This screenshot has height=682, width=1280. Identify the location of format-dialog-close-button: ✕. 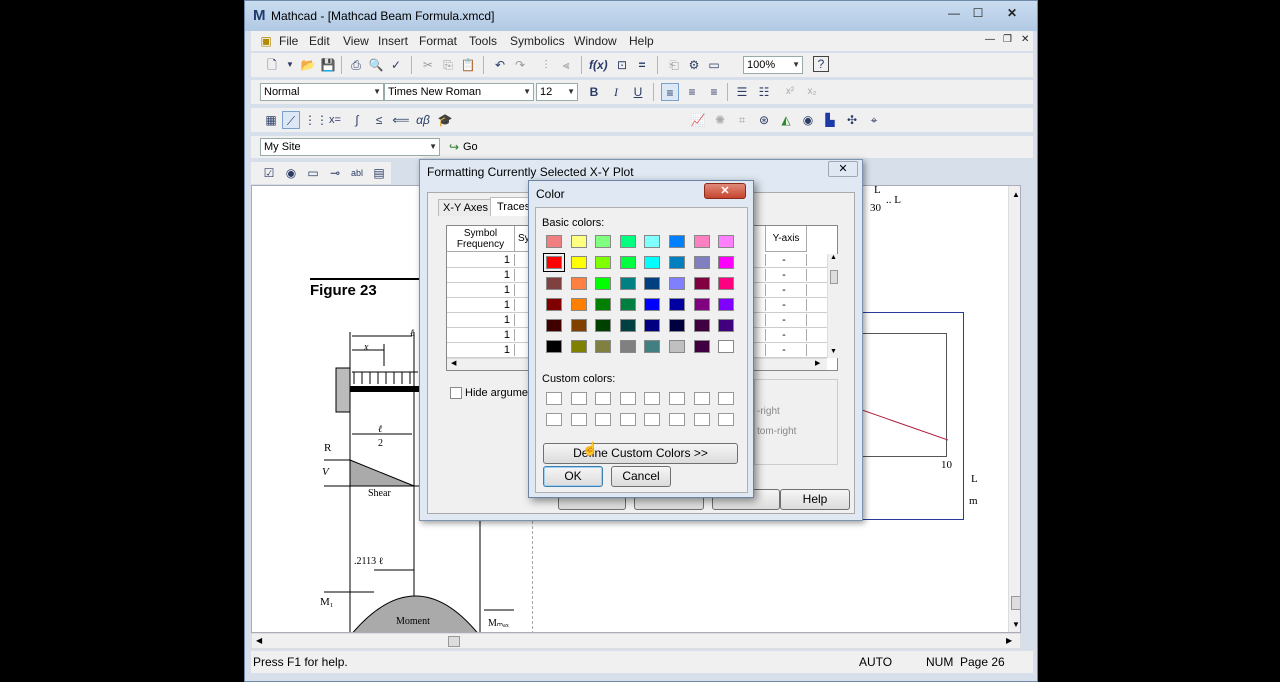
(843, 169).